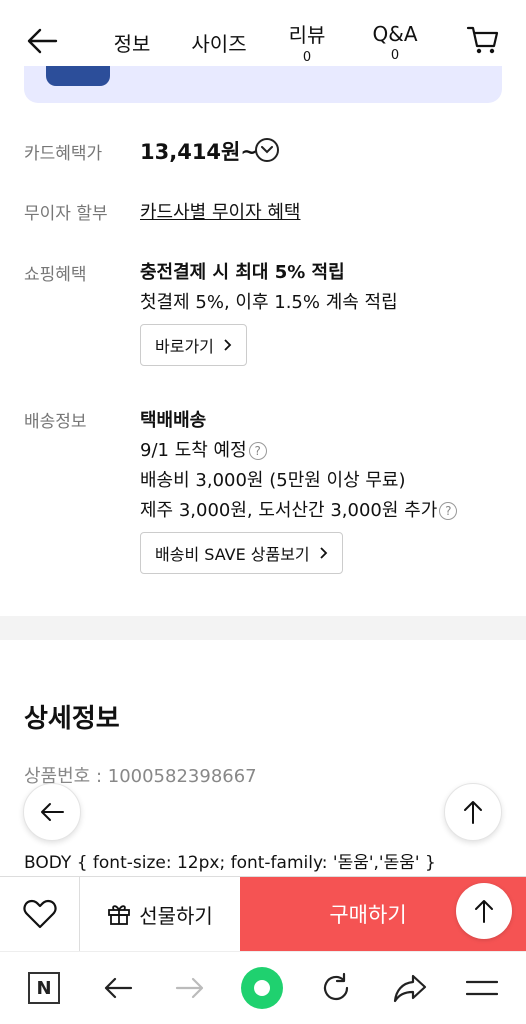 This screenshot has height=1024, width=526. I want to click on cart-button, so click(484, 41).